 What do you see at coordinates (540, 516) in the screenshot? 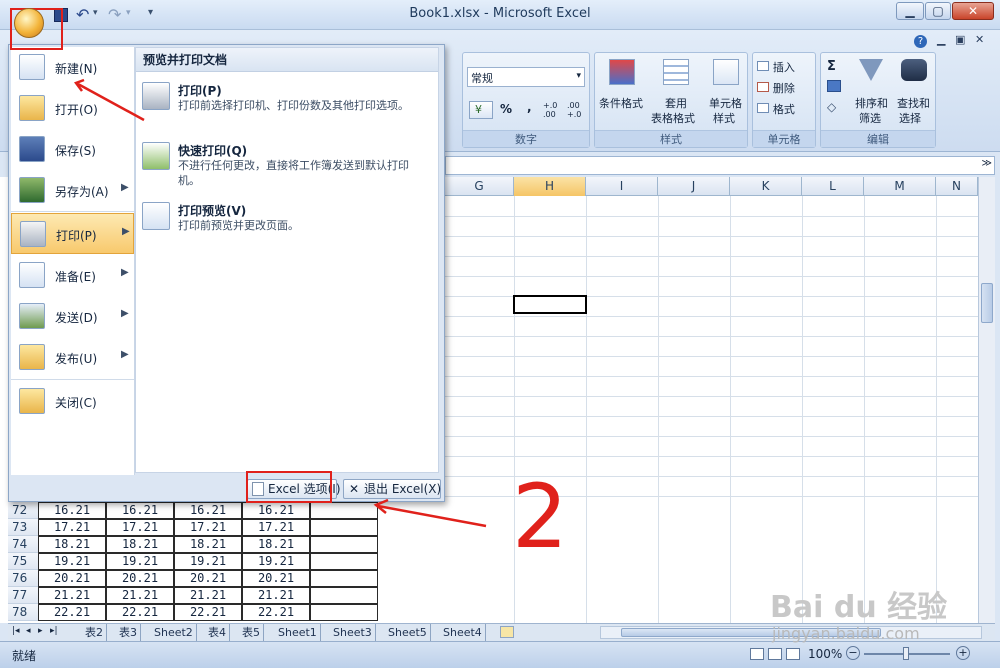
I see `annotation-step-number: 2` at bounding box center [540, 516].